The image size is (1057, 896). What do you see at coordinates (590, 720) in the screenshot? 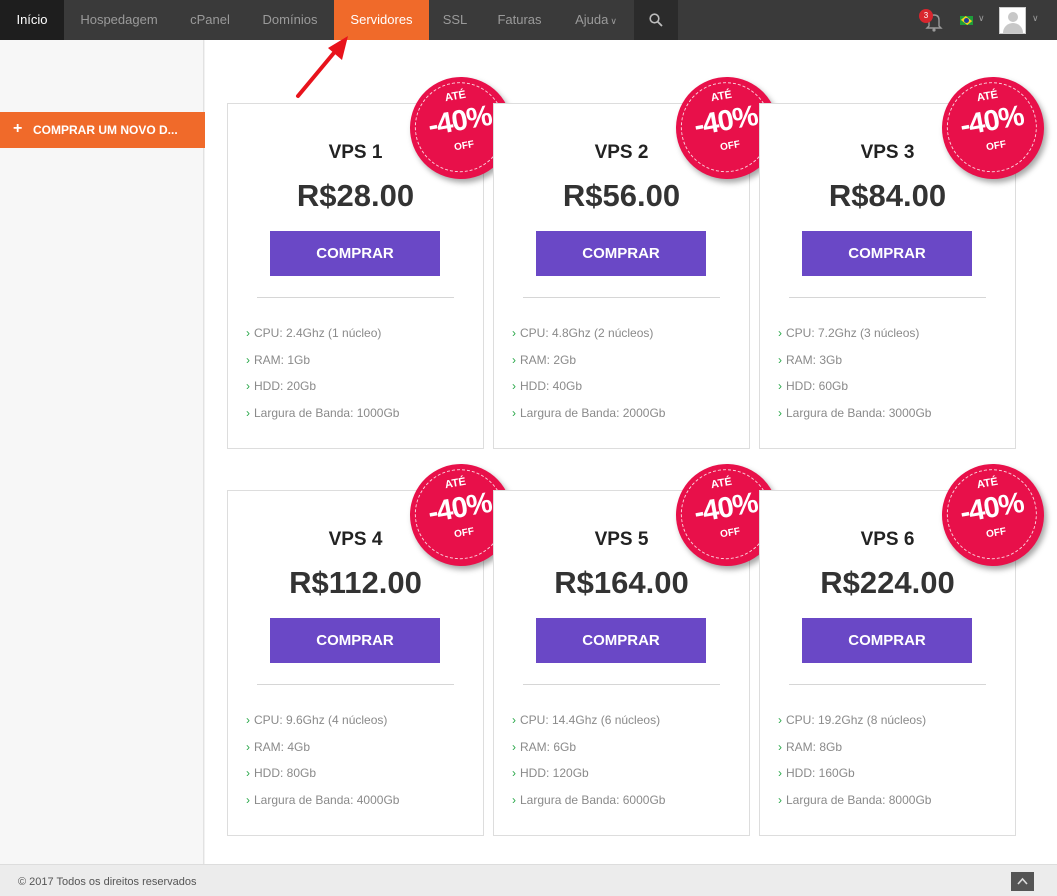
I see `plan-spec-text: CPU: 14.4Ghz (6 núcleos)` at bounding box center [590, 720].